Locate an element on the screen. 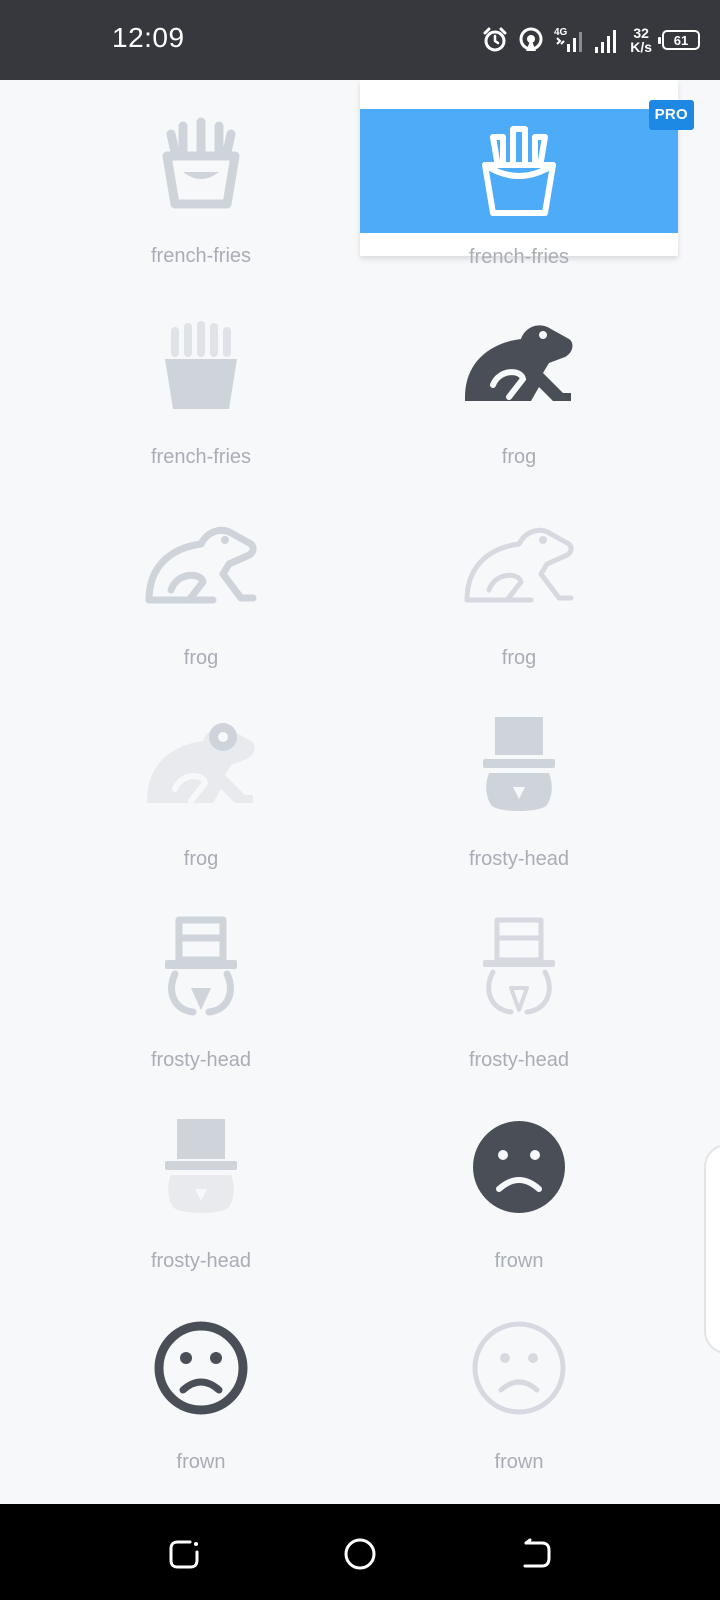  navigation-bar is located at coordinates (360, 1552).